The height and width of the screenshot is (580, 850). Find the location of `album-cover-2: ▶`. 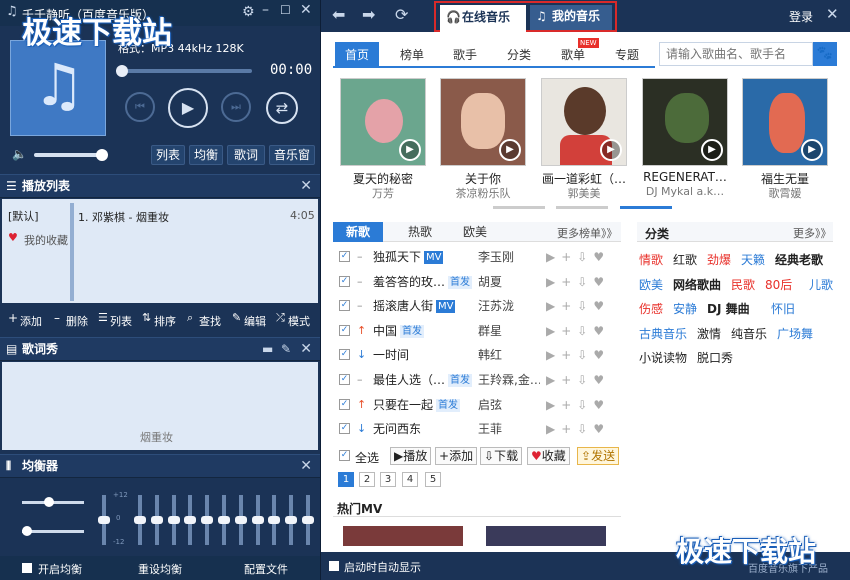

album-cover-2: ▶ is located at coordinates (483, 122).